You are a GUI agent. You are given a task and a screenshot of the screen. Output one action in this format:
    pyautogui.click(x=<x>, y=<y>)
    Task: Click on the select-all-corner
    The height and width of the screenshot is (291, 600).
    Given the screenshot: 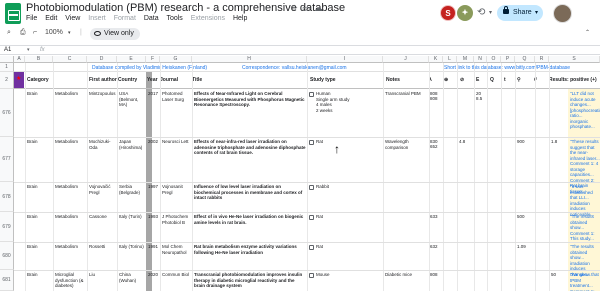 What is the action you would take?
    pyautogui.click(x=7, y=59)
    